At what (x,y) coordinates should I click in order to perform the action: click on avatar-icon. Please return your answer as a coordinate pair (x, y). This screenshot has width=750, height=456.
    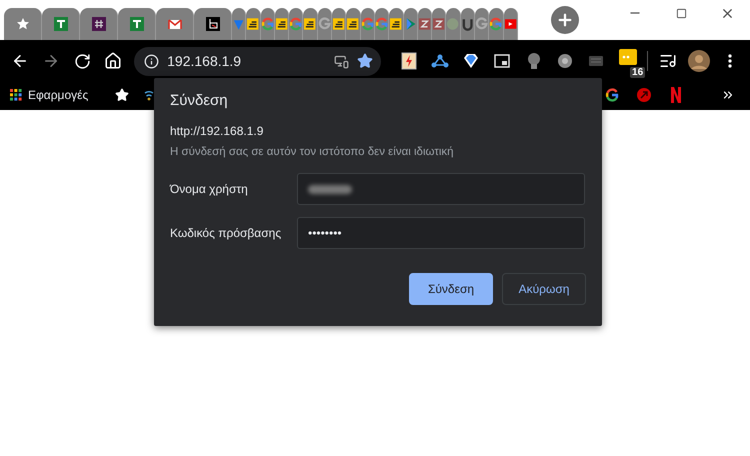
    Looking at the image, I should click on (699, 61).